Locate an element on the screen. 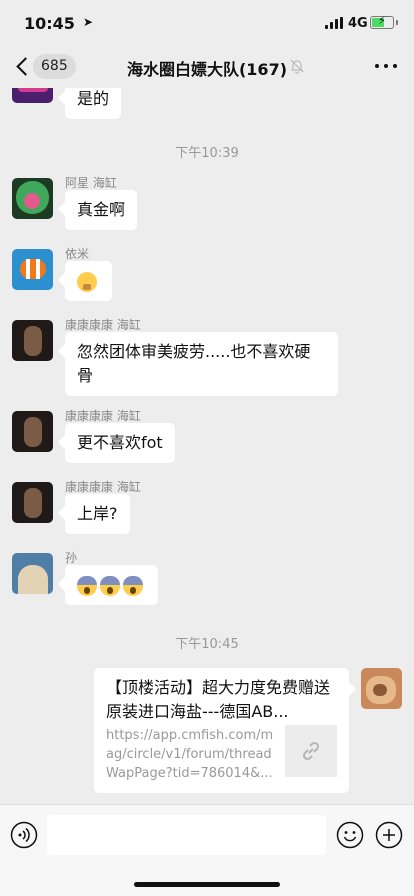 The height and width of the screenshot is (896, 414). status-time: 10:45 is located at coordinates (49, 23).